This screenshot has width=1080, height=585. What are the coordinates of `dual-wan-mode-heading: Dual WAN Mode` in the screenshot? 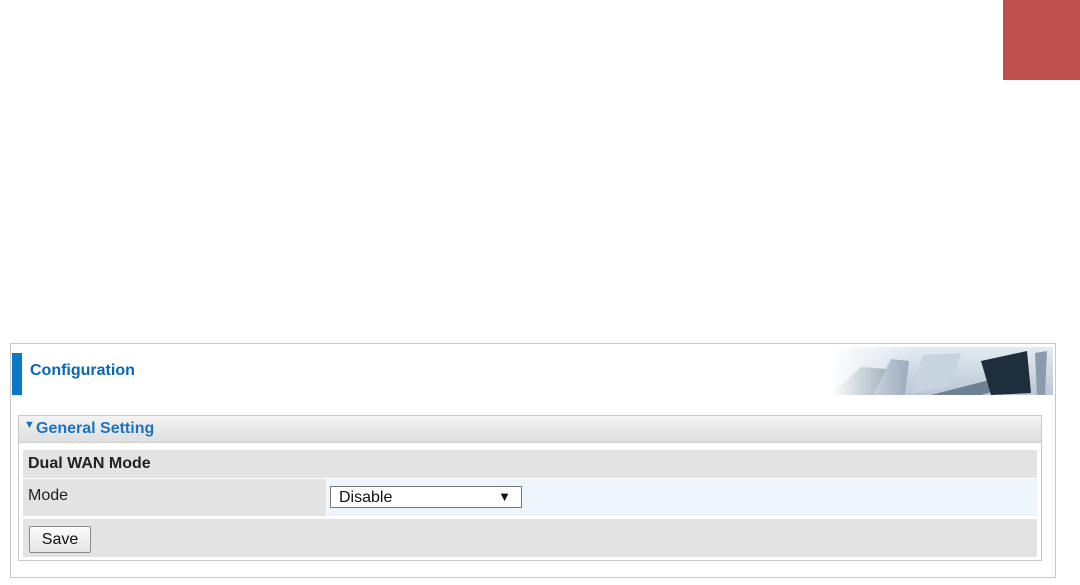 It's located at (89, 463).